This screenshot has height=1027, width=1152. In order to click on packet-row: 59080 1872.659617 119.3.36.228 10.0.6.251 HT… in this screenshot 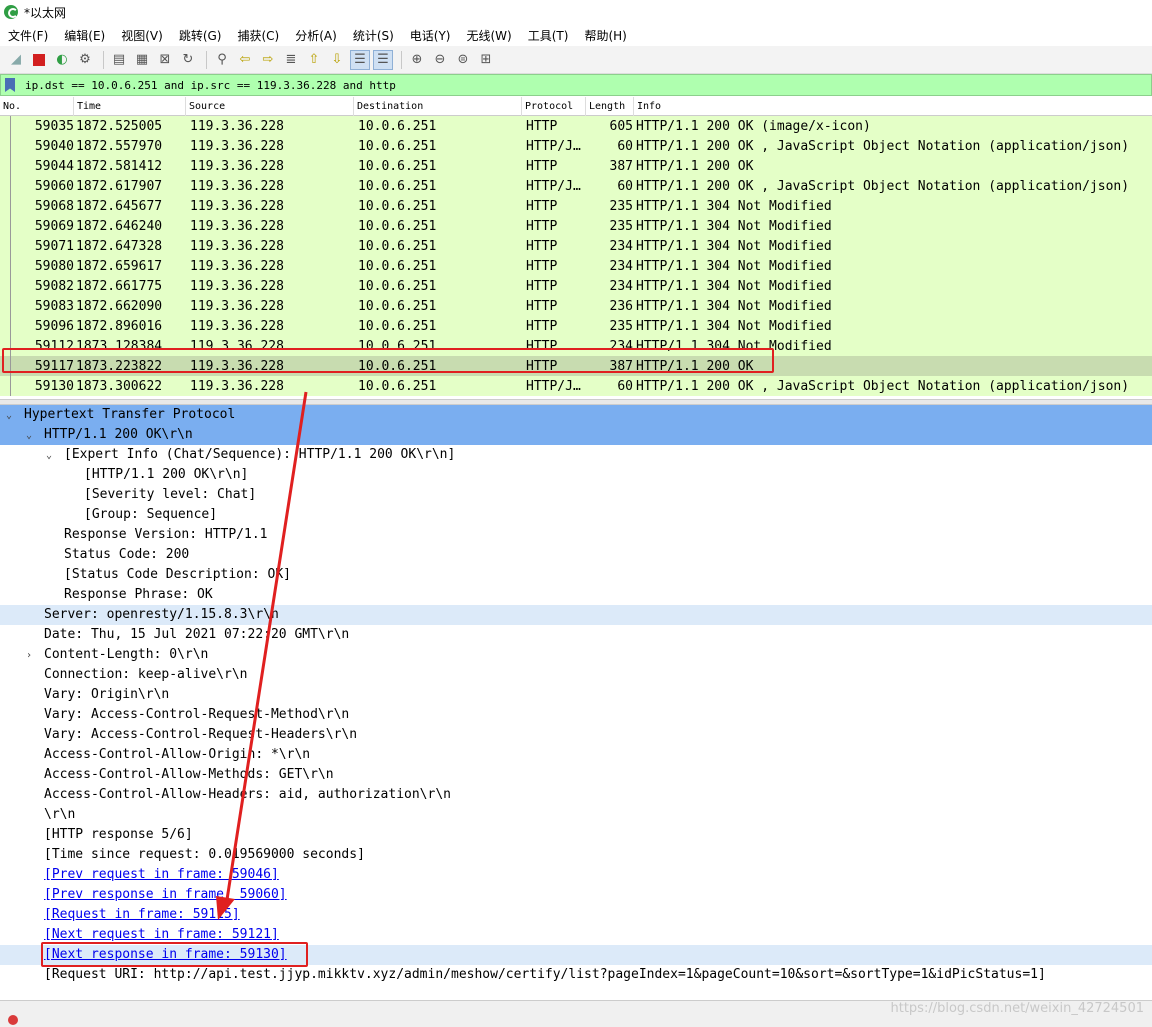, I will do `click(576, 266)`.